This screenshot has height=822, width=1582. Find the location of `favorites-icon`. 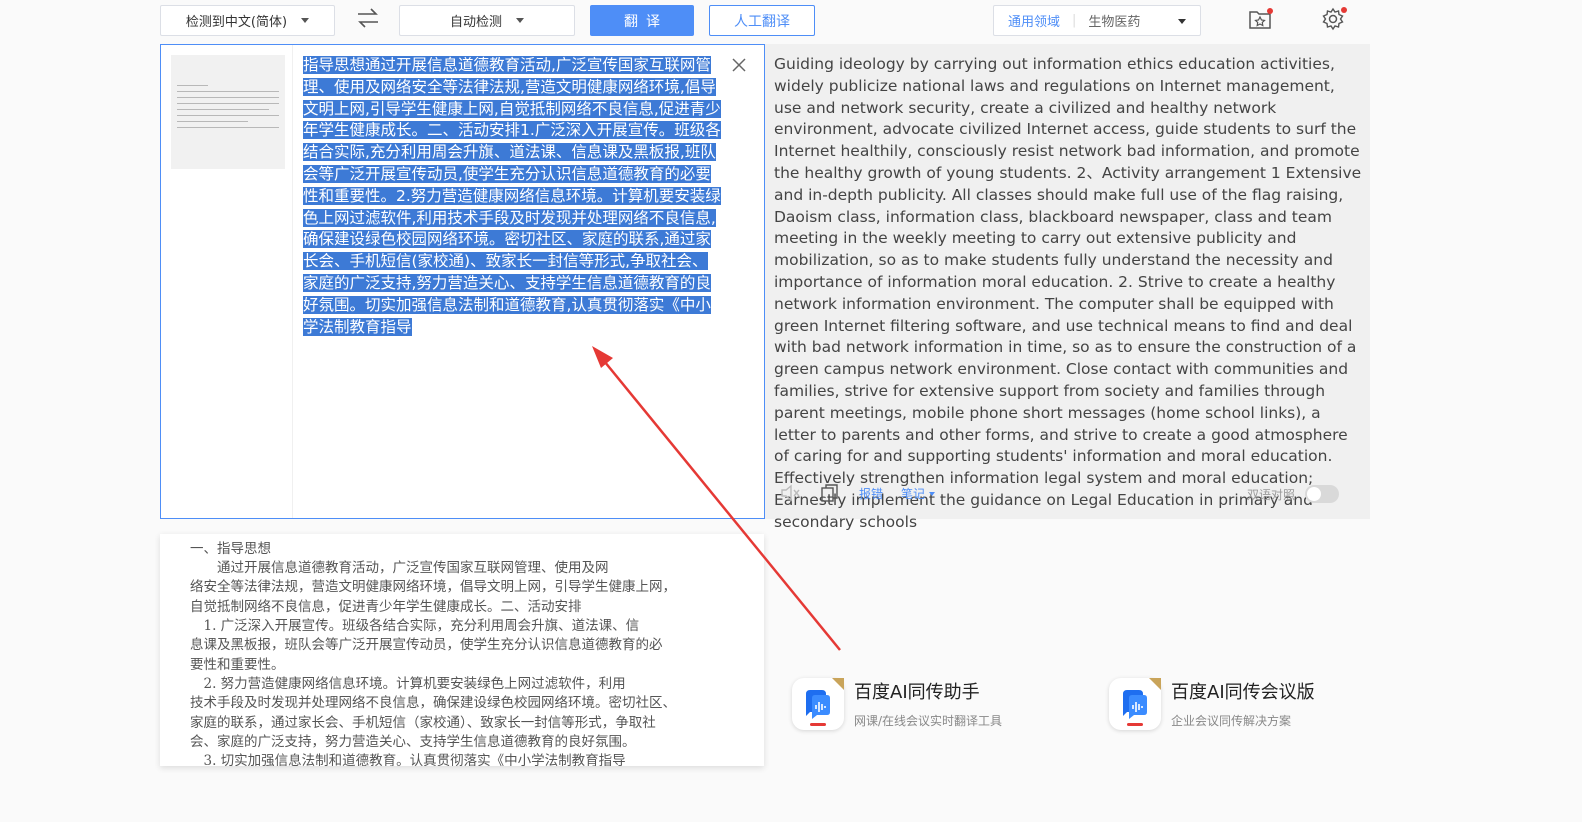

favorites-icon is located at coordinates (1261, 19).